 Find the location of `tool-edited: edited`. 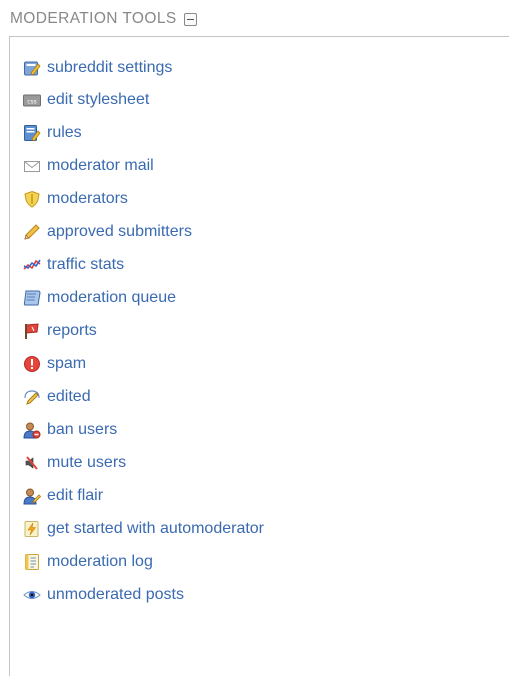

tool-edited: edited is located at coordinates (57, 397).